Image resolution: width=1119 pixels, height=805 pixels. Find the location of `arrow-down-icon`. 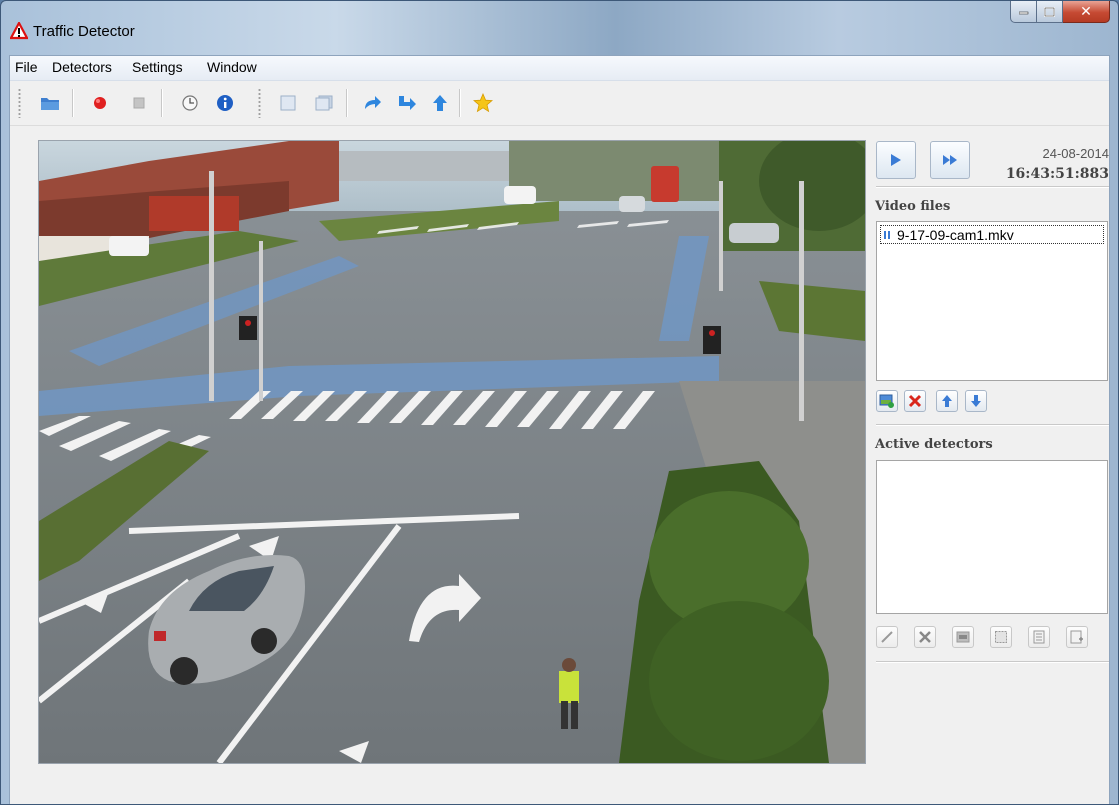

arrow-down-icon is located at coordinates (976, 401).